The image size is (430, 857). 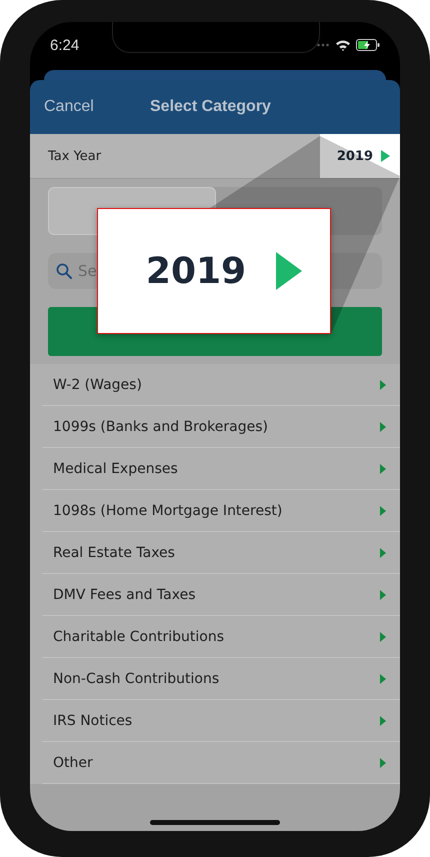 What do you see at coordinates (221, 679) in the screenshot?
I see `category-item: Non-Cash Contributions` at bounding box center [221, 679].